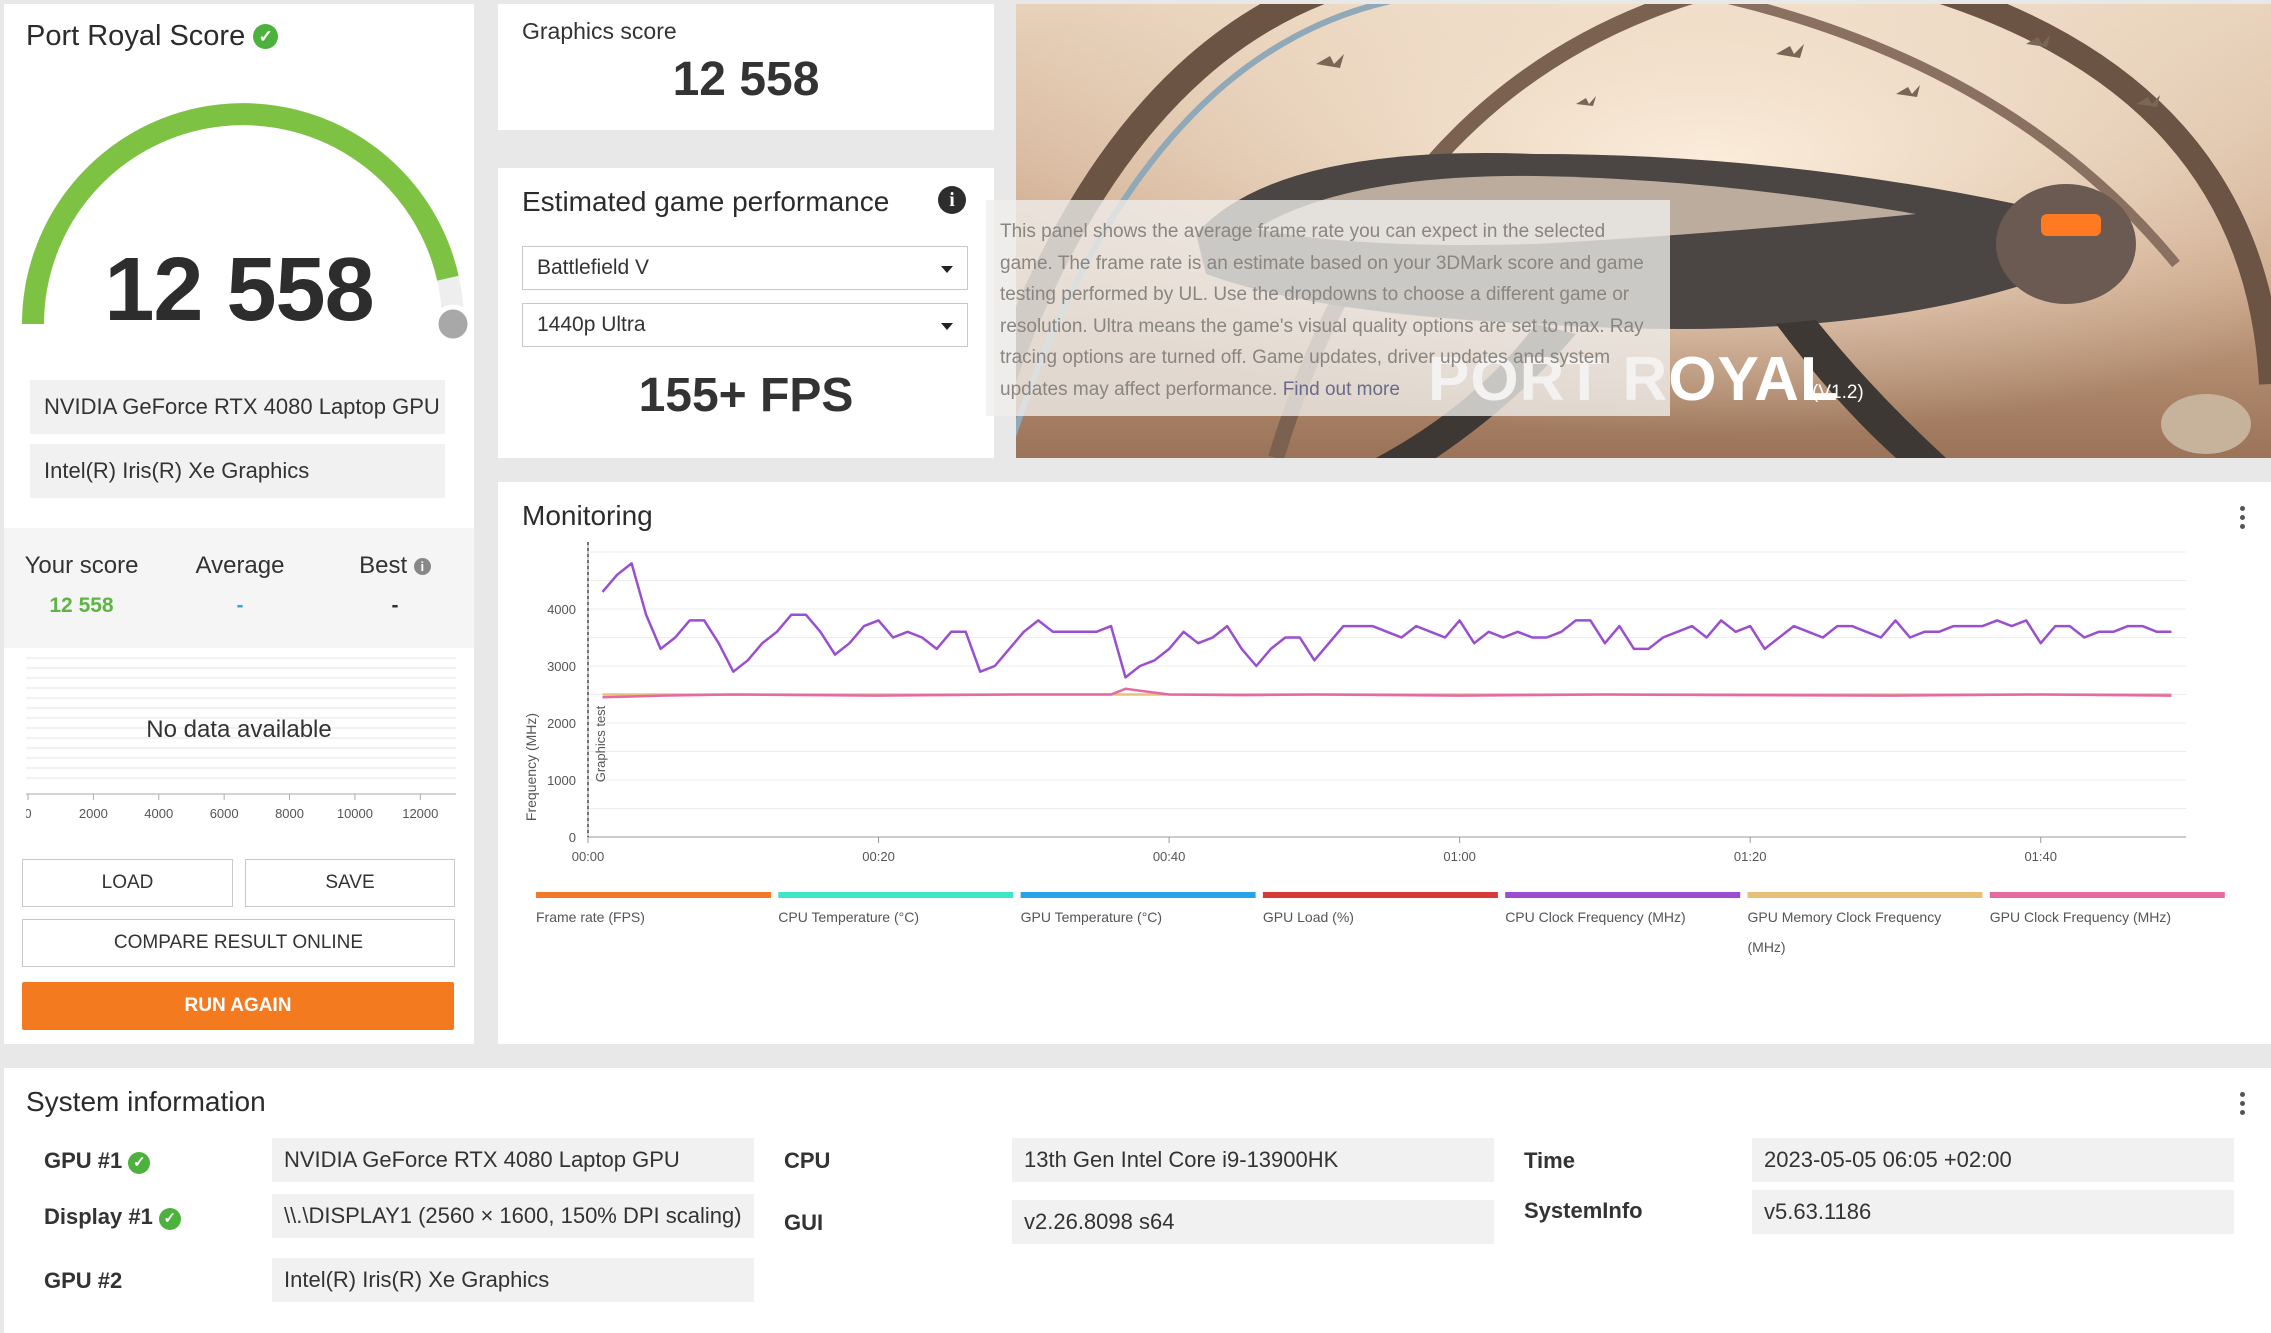 This screenshot has height=1333, width=2271. Describe the element at coordinates (804, 1222) in the screenshot. I see `gui-label: GUI` at that location.